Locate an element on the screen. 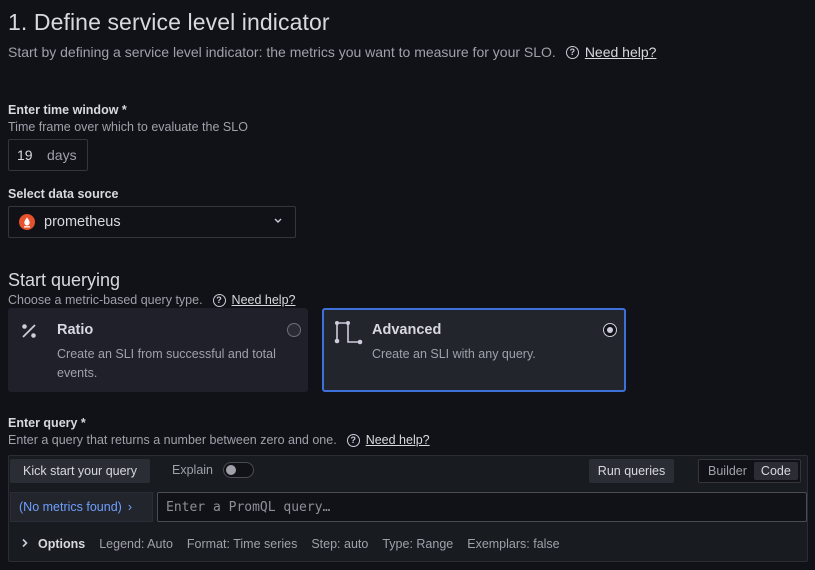  query-help-text: Need help? is located at coordinates (398, 440).